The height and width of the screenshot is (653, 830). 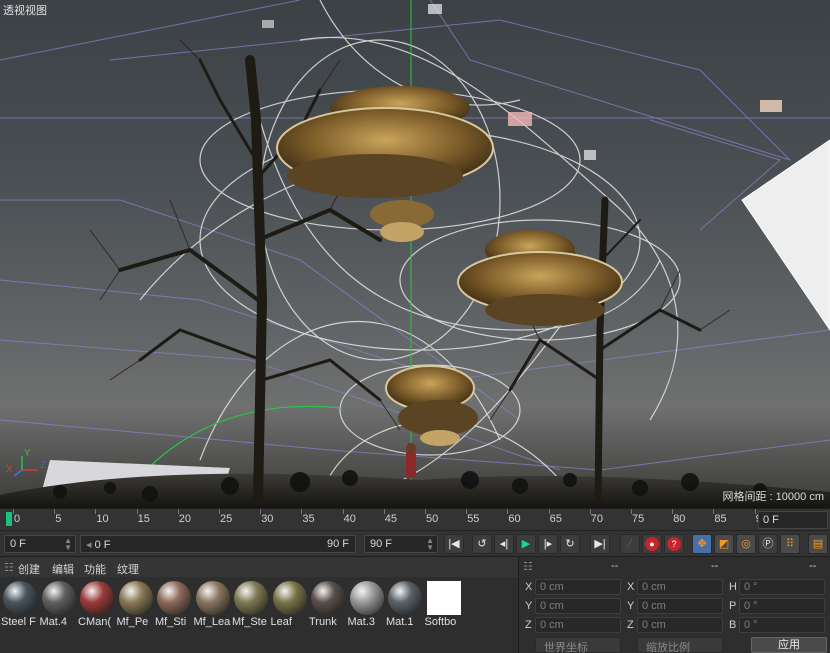 What do you see at coordinates (132, 622) in the screenshot?
I see `material-label: Mf_Pe` at bounding box center [132, 622].